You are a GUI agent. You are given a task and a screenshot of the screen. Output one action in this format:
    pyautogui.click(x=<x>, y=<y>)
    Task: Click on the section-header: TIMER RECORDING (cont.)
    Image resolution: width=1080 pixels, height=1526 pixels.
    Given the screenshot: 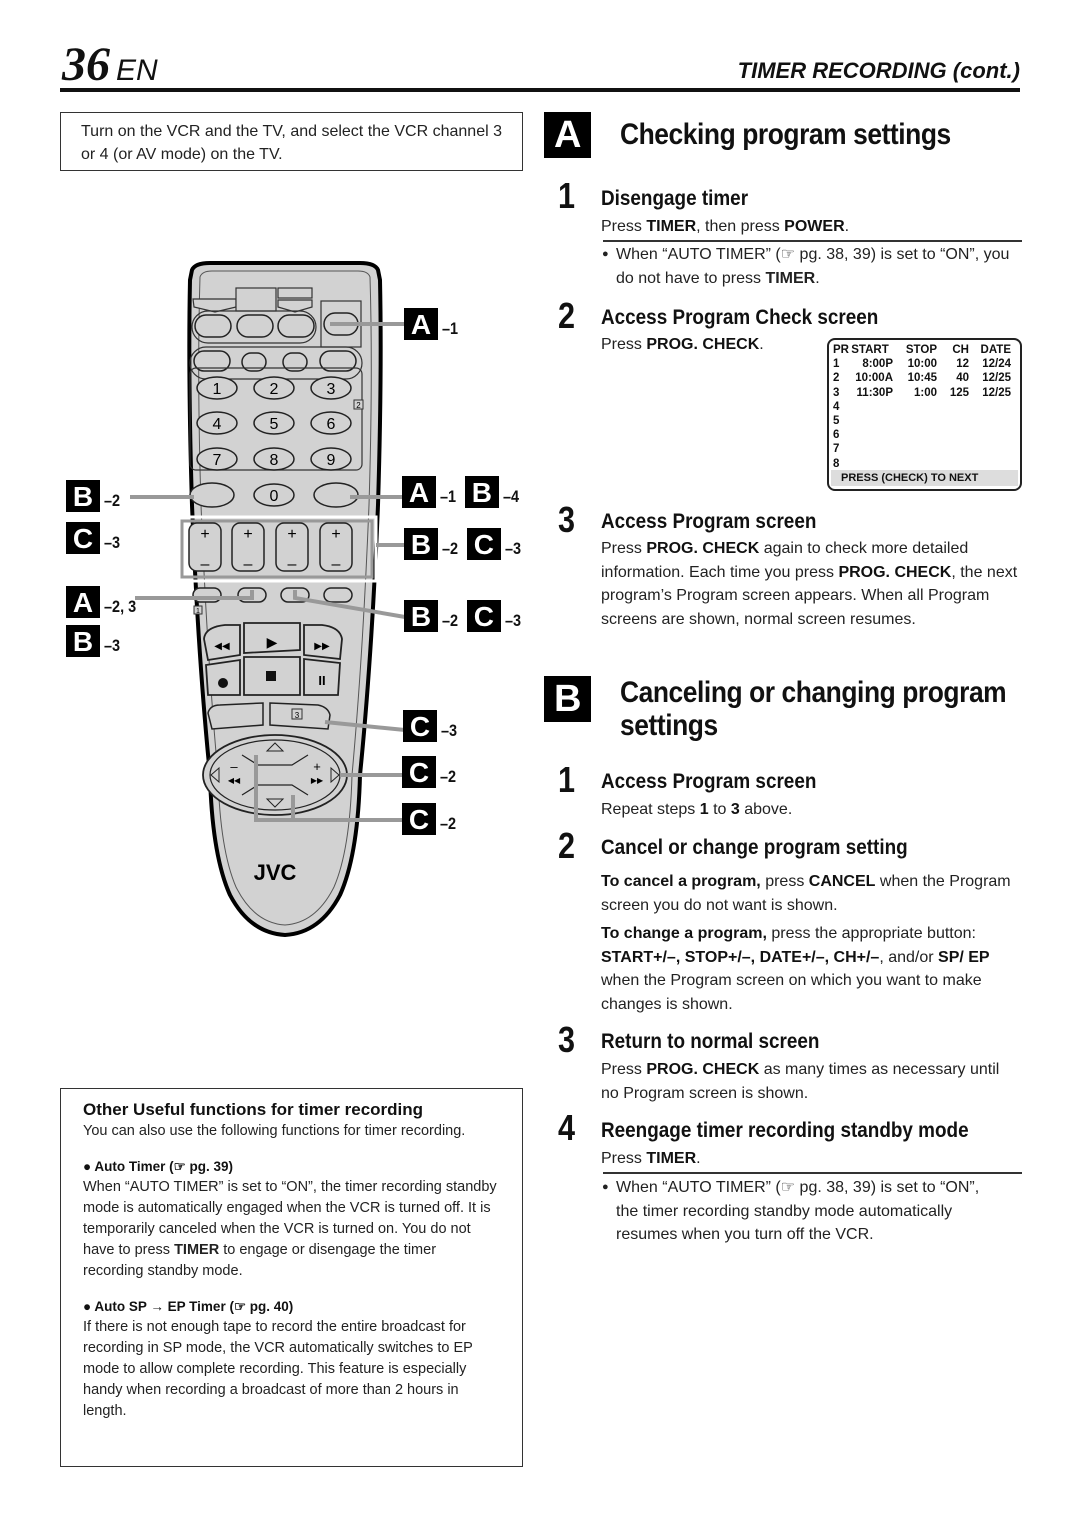 What is the action you would take?
    pyautogui.click(x=878, y=70)
    